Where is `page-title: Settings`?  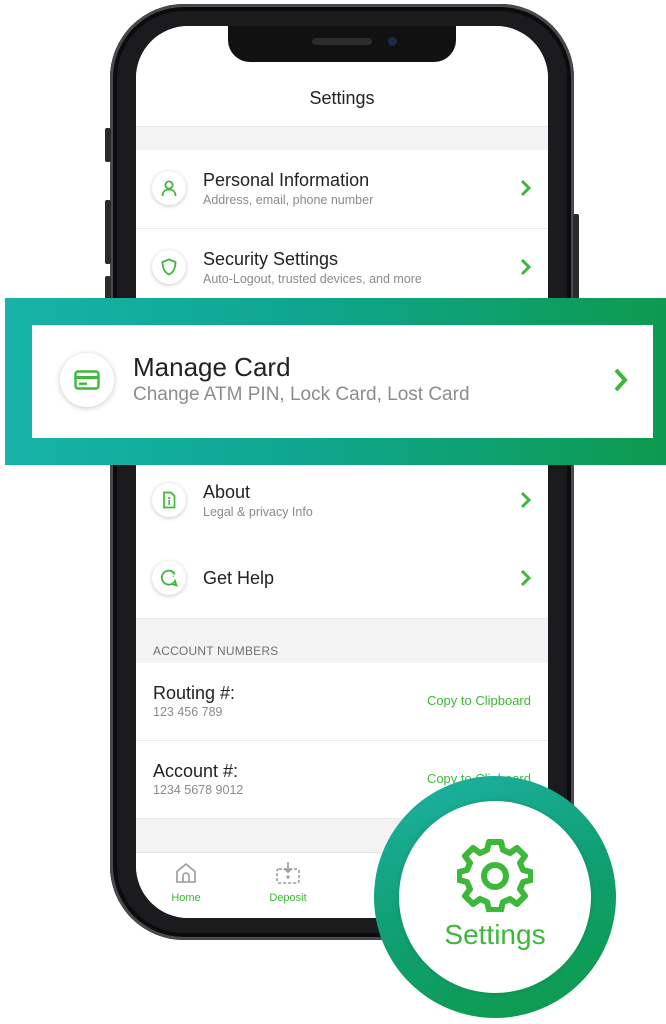
page-title: Settings is located at coordinates (342, 98).